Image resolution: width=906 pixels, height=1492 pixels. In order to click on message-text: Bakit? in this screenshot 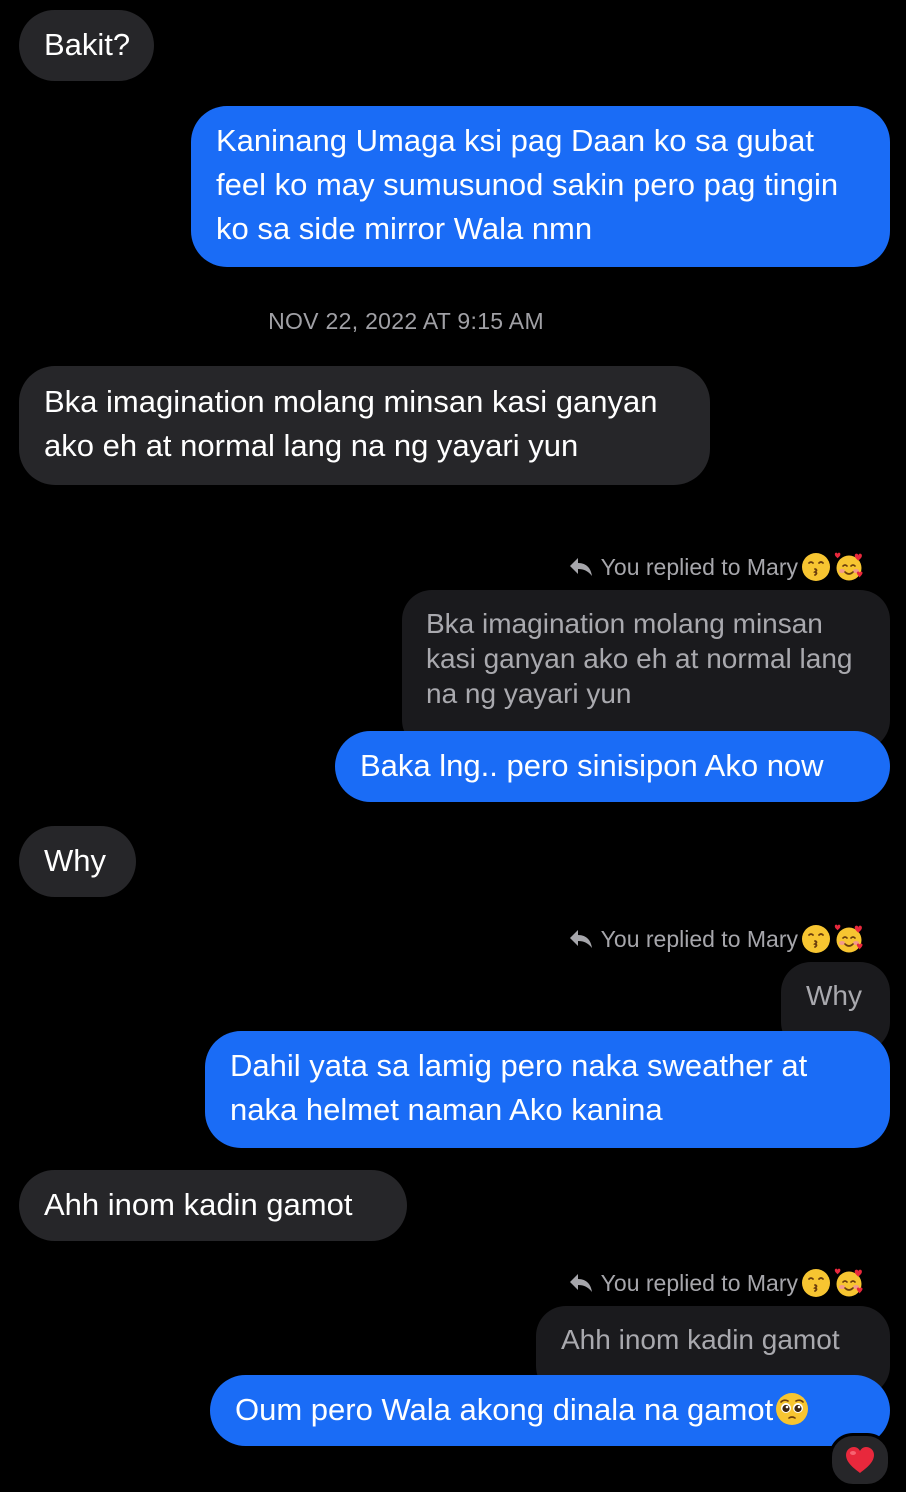, I will do `click(87, 44)`.